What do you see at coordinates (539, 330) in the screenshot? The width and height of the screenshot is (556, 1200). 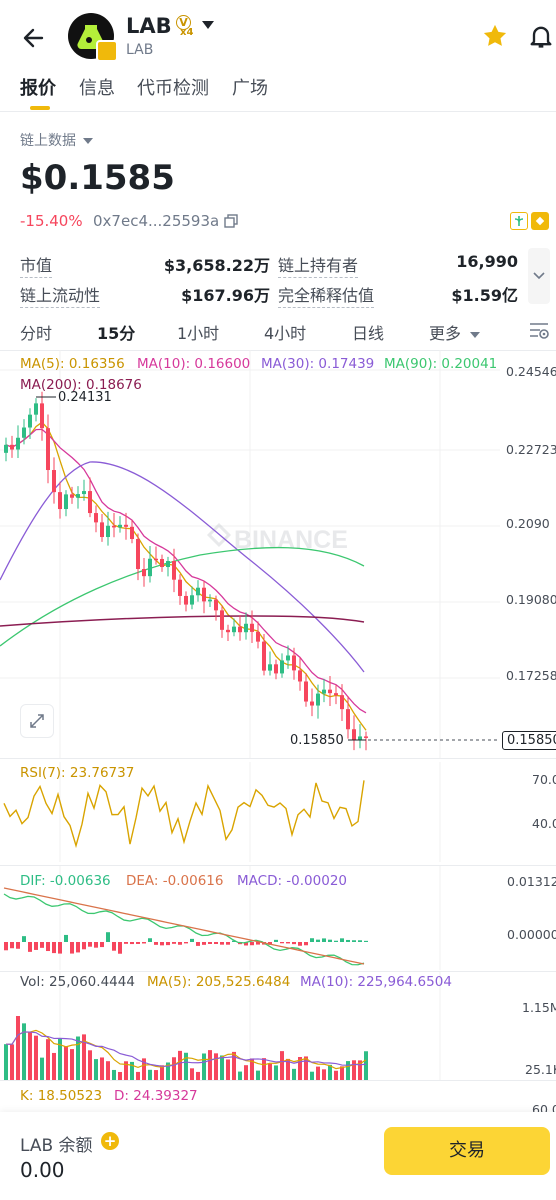 I see `chart-settings-icon` at bounding box center [539, 330].